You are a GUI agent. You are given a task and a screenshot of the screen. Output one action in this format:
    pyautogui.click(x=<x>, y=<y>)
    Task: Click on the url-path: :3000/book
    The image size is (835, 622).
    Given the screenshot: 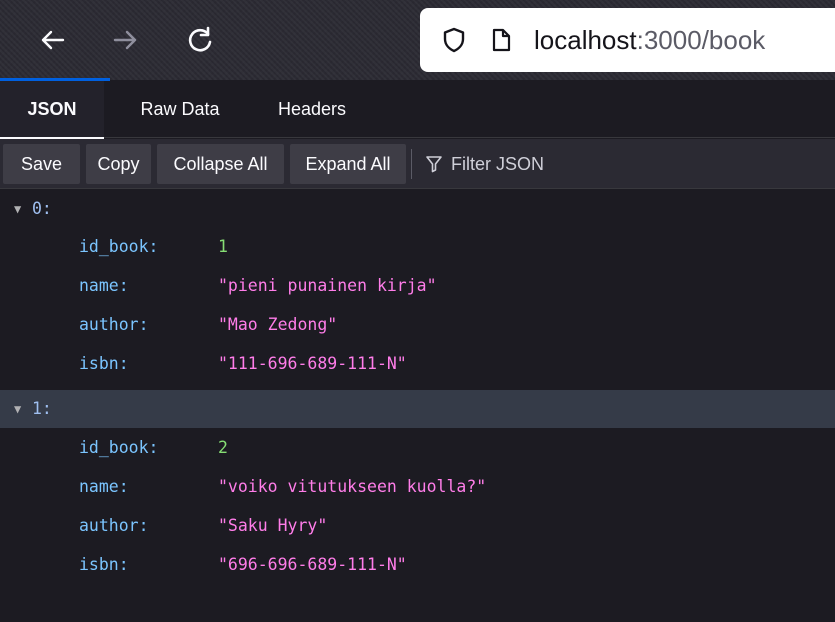 What is the action you would take?
    pyautogui.click(x=701, y=39)
    